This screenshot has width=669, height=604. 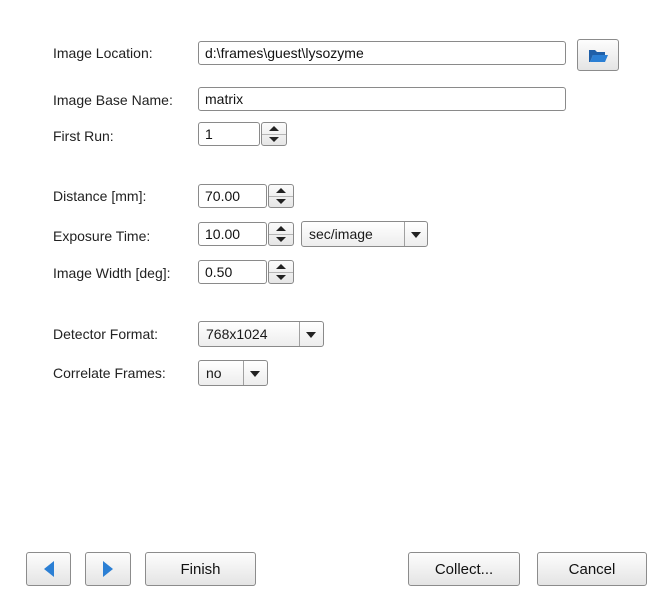 I want to click on image-width-stepper, so click(x=281, y=272).